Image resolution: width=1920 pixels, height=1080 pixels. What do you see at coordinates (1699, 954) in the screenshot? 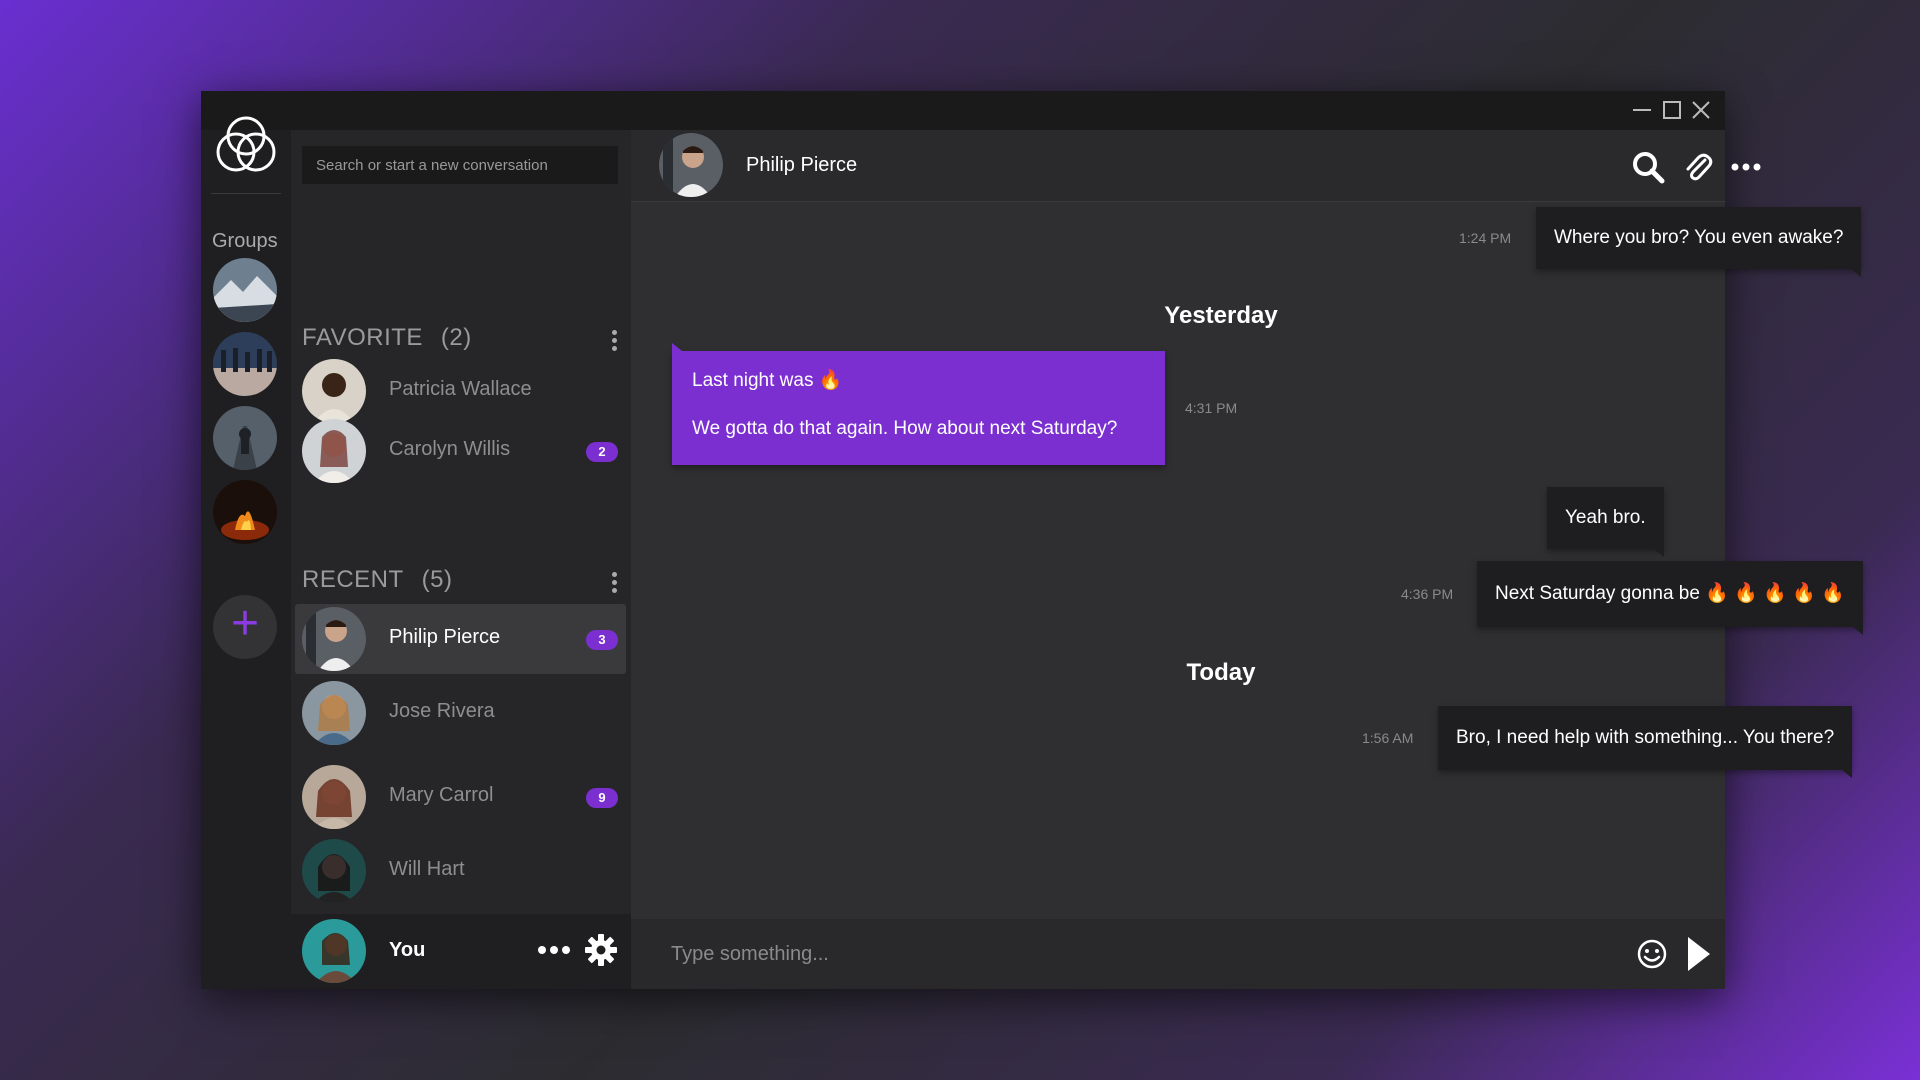
I see `send-icon` at bounding box center [1699, 954].